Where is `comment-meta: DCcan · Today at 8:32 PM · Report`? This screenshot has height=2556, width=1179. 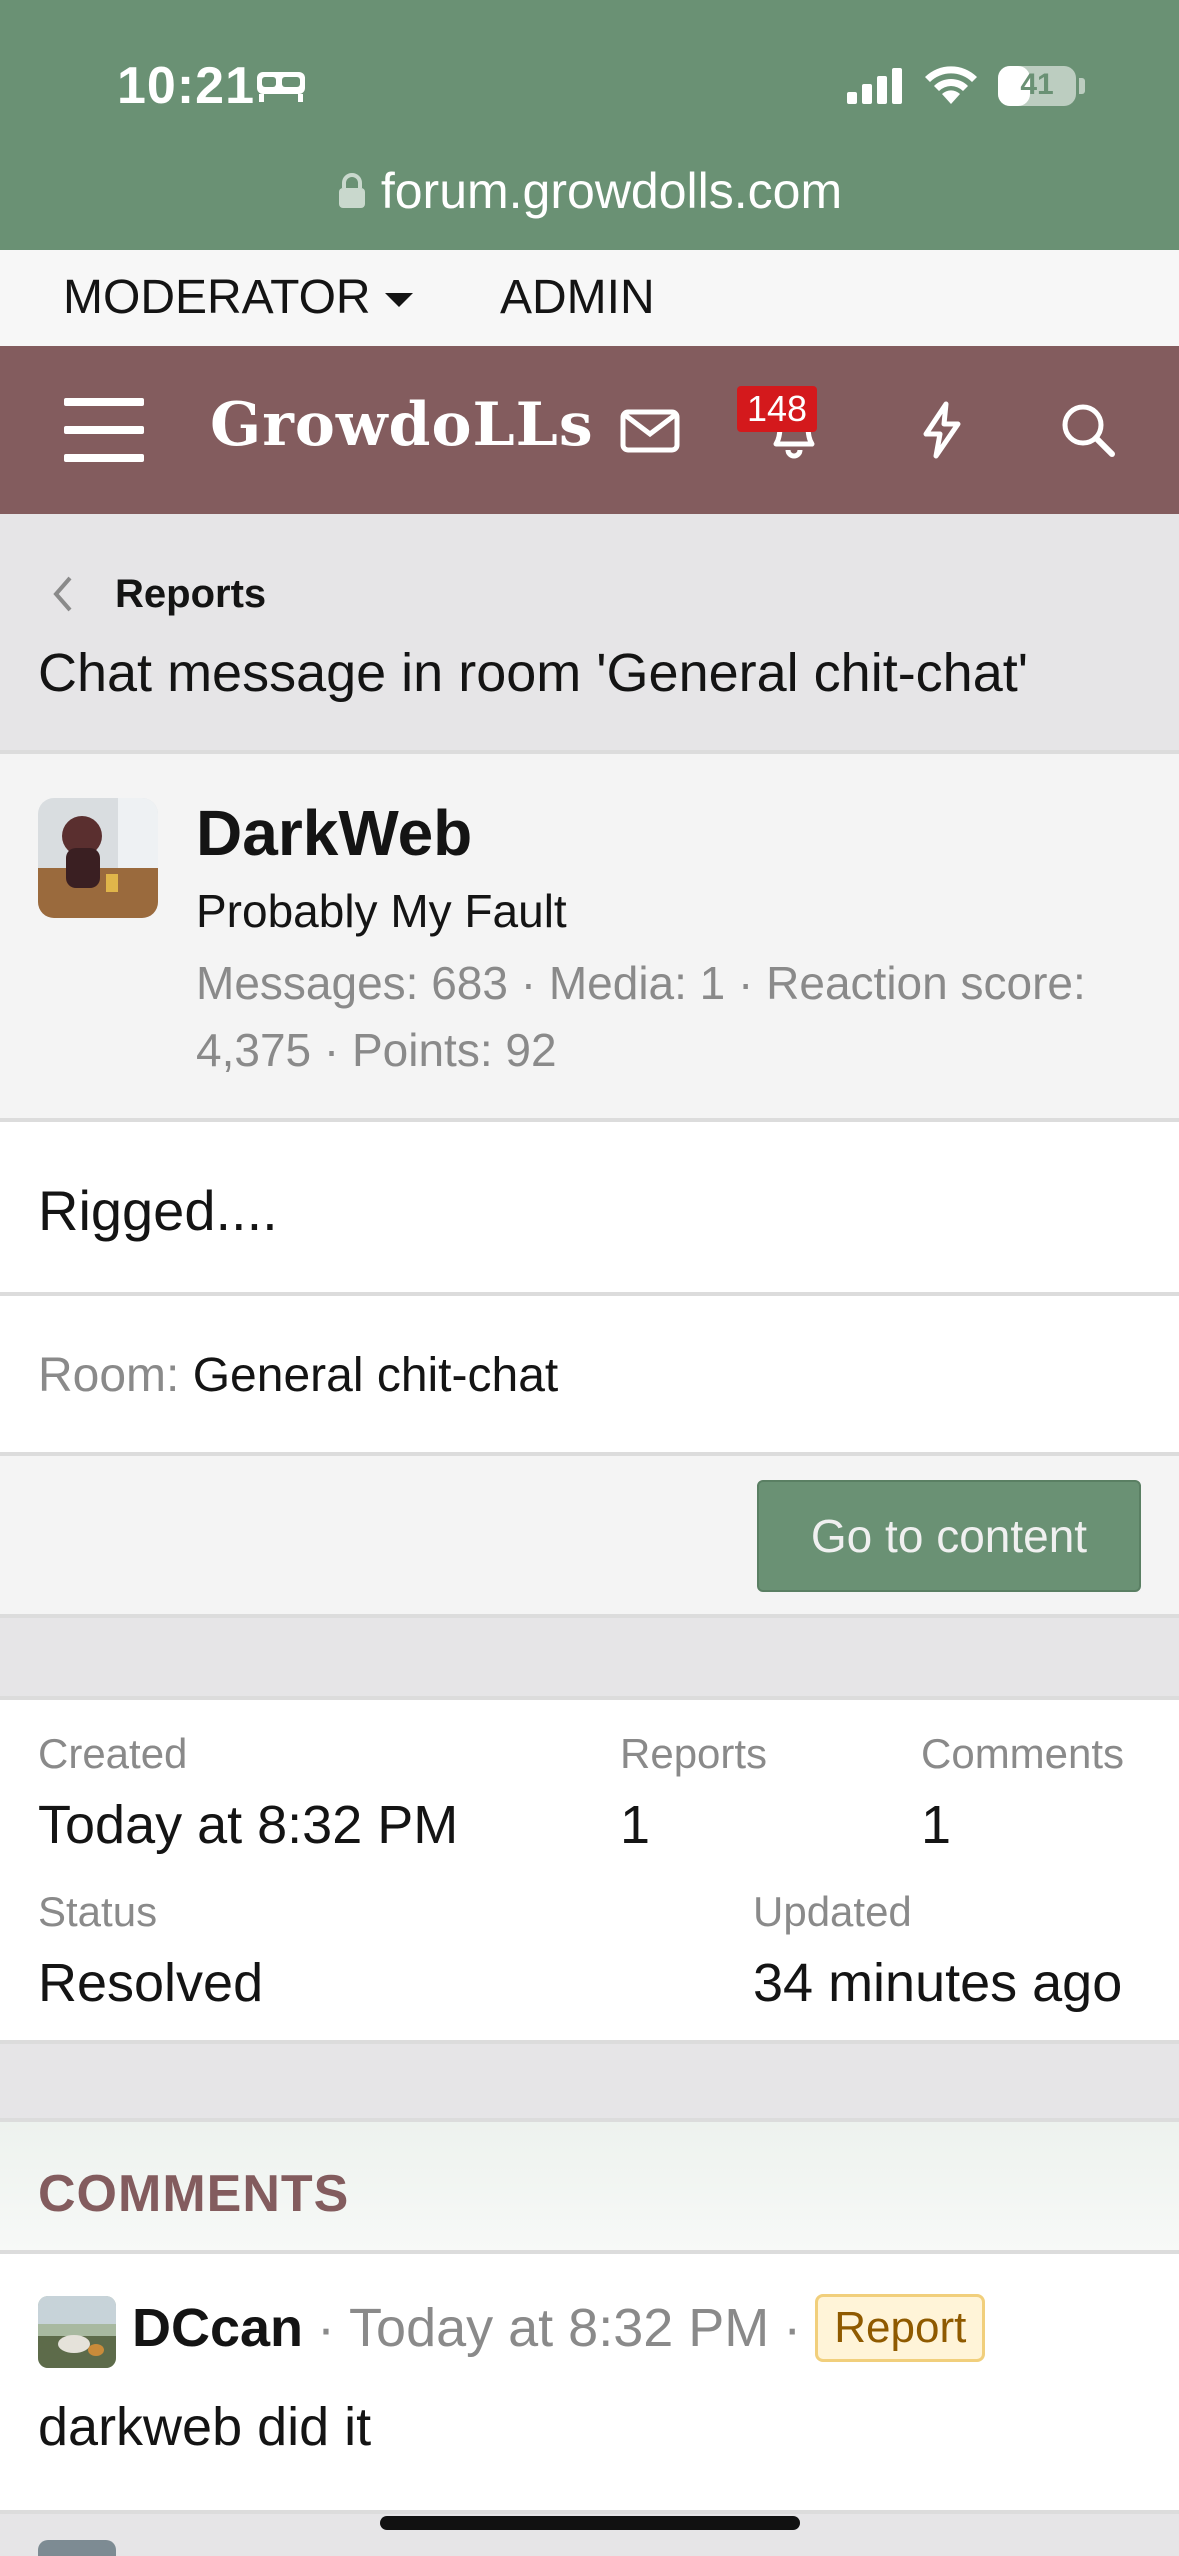 comment-meta: DCcan · Today at 8:32 PM · Report is located at coordinates (559, 2328).